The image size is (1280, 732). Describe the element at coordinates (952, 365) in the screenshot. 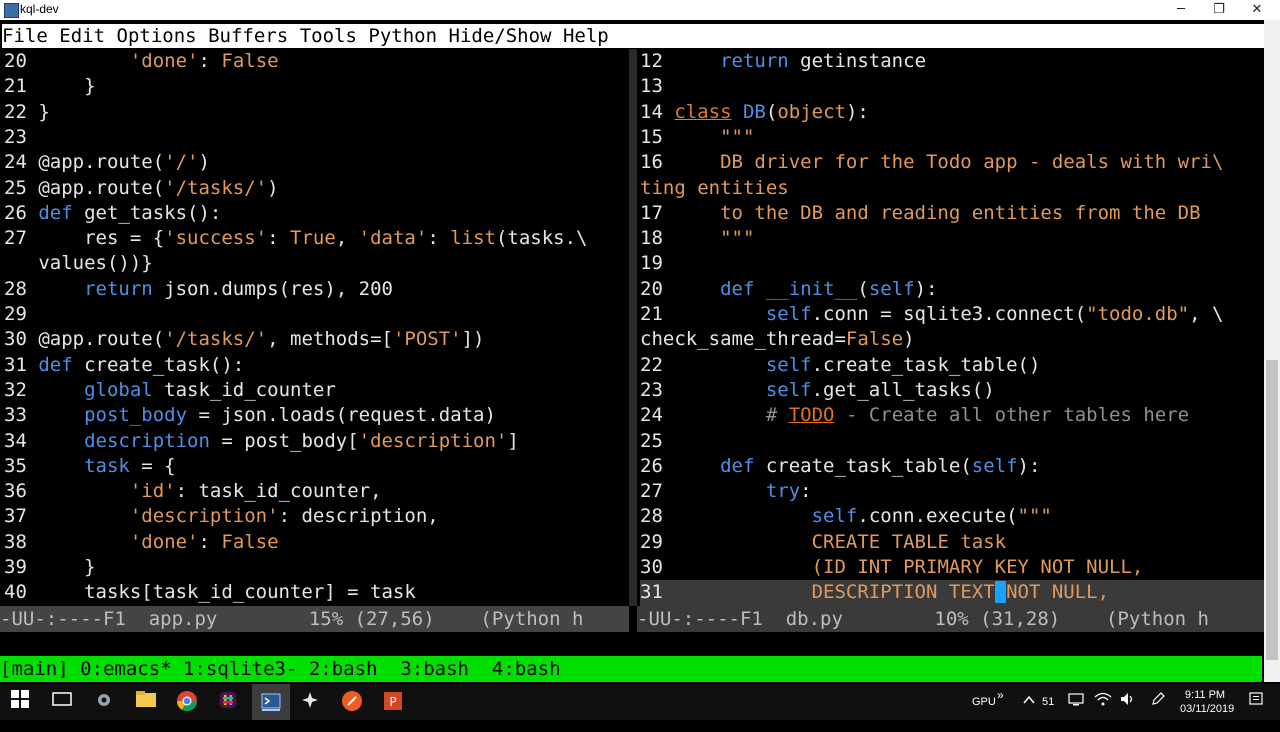

I see `code-line: 22 self.create_task_table()` at that location.